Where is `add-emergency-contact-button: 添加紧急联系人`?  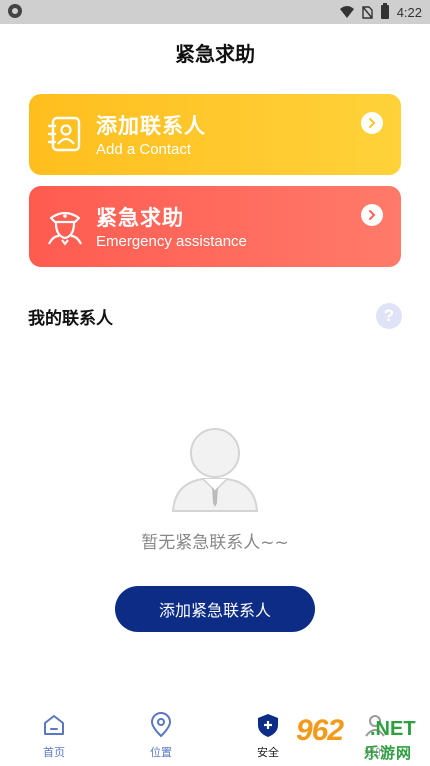 add-emergency-contact-button: 添加紧急联系人 is located at coordinates (215, 609).